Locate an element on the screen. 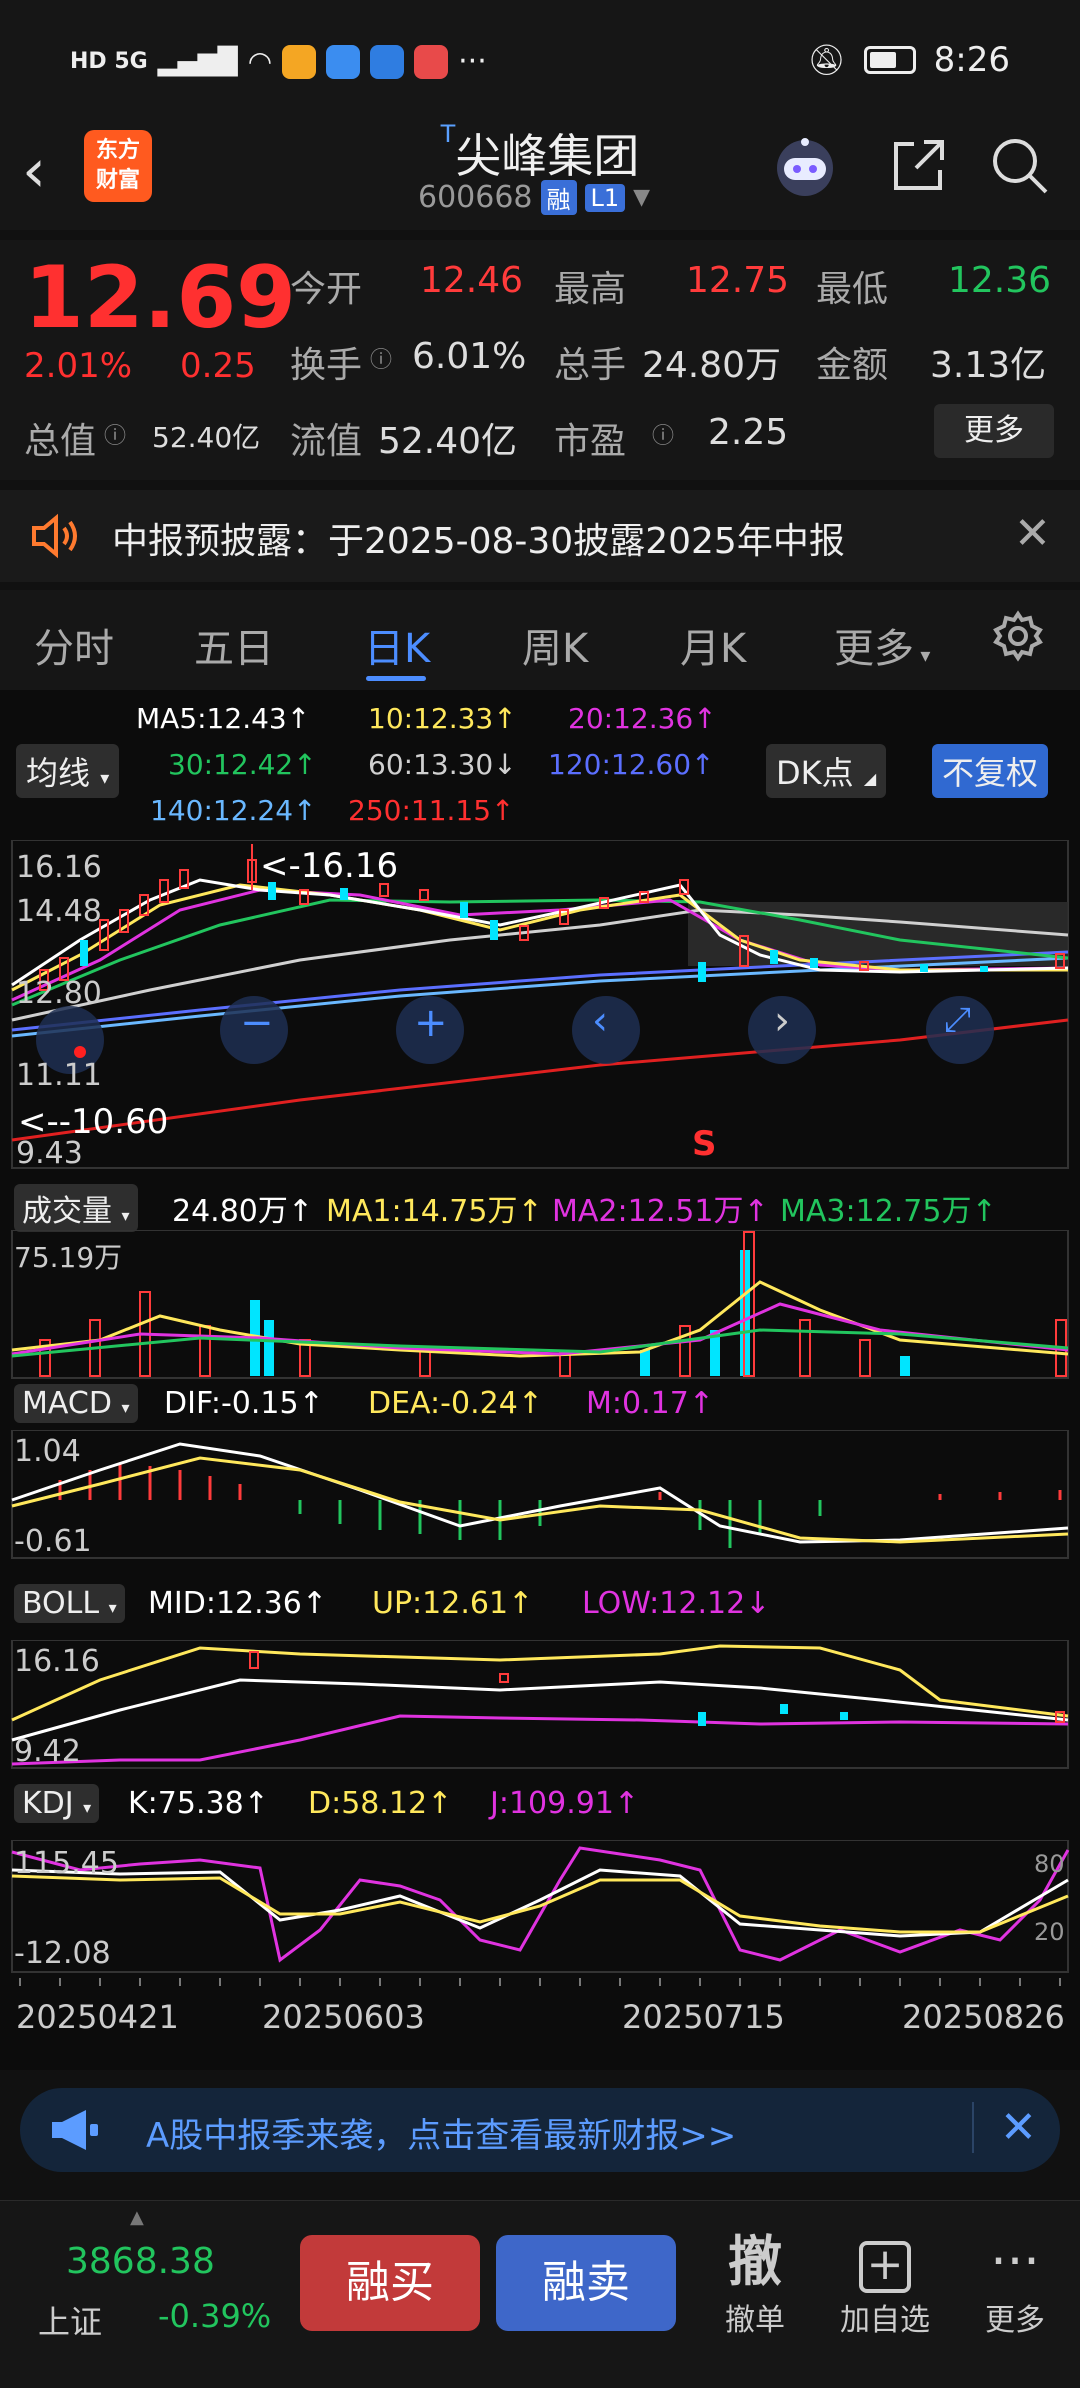 The width and height of the screenshot is (1080, 2388). volume-selector: 成交量 ▾ is located at coordinates (76, 1208).